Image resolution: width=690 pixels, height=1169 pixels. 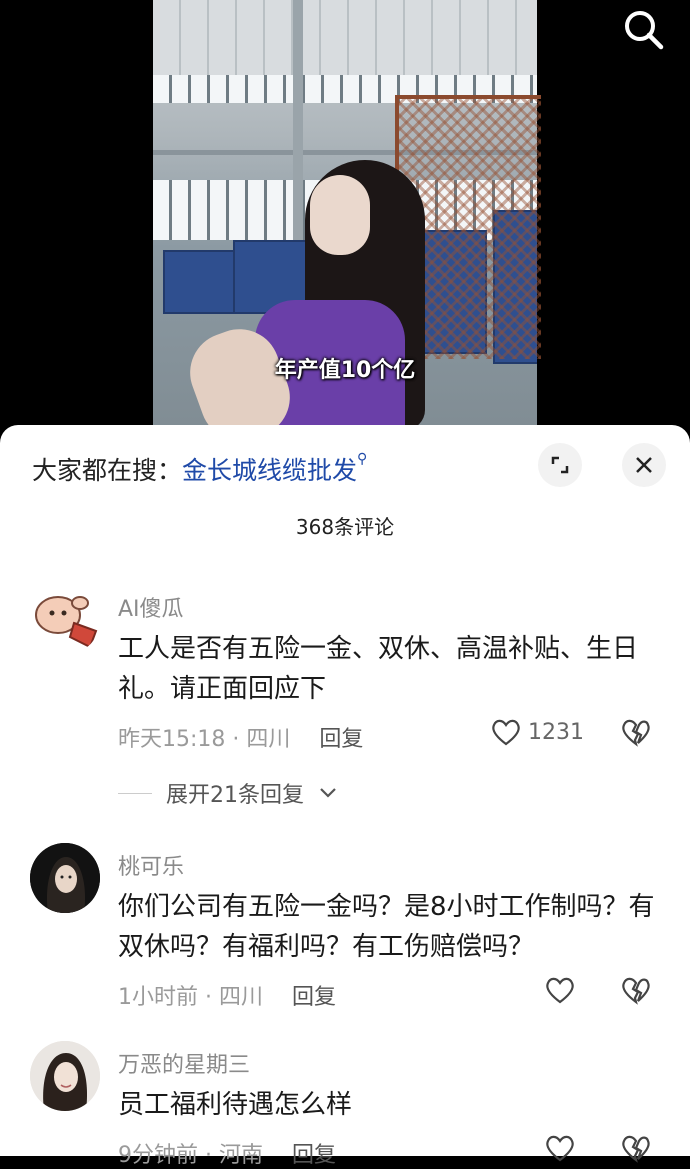 What do you see at coordinates (172, 739) in the screenshot?
I see `comment-time: 昨天15:18` at bounding box center [172, 739].